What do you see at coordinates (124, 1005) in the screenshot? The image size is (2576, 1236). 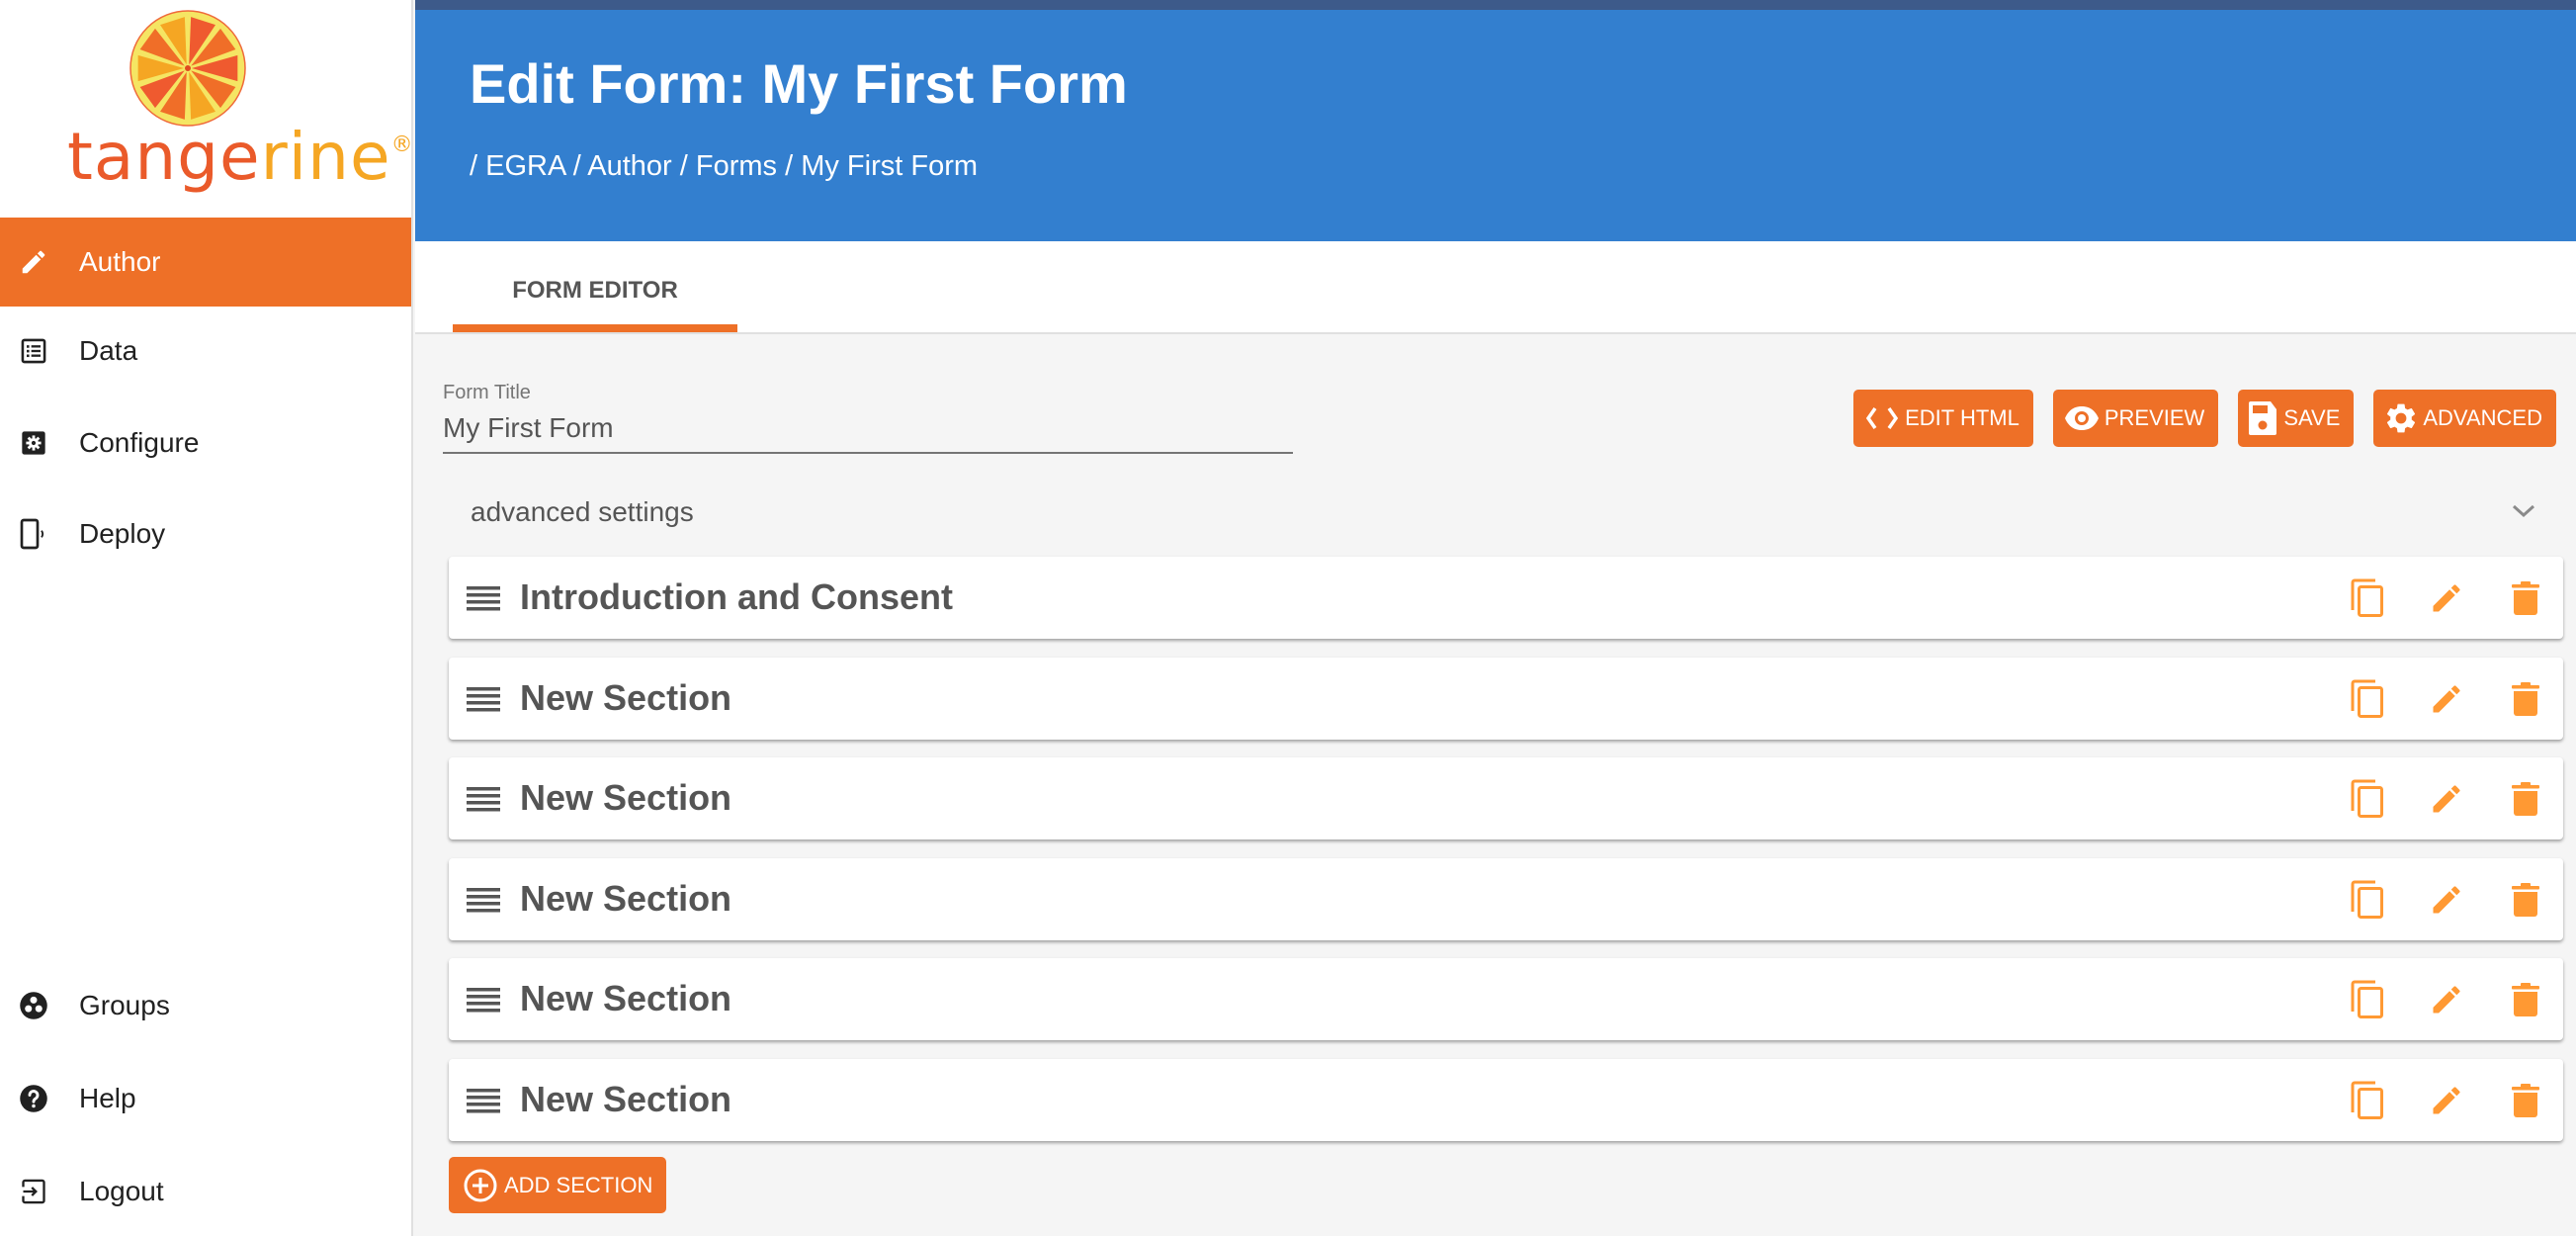 I see `sidebar-item-label: Groups` at bounding box center [124, 1005].